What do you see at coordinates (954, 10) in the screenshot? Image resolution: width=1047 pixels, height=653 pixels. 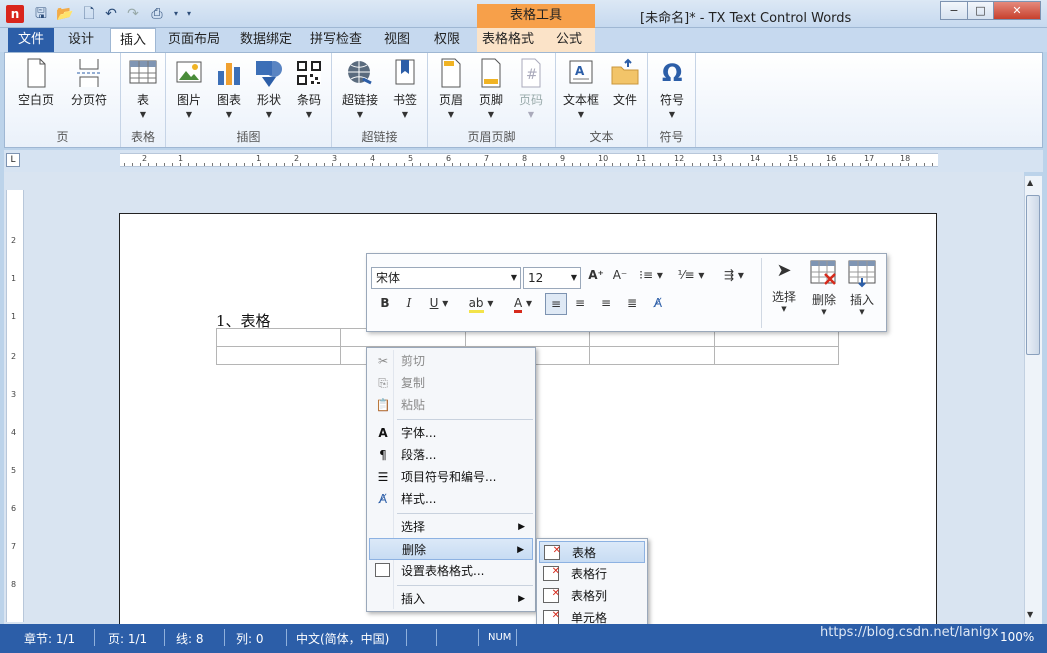 I see `minimize-button: −` at bounding box center [954, 10].